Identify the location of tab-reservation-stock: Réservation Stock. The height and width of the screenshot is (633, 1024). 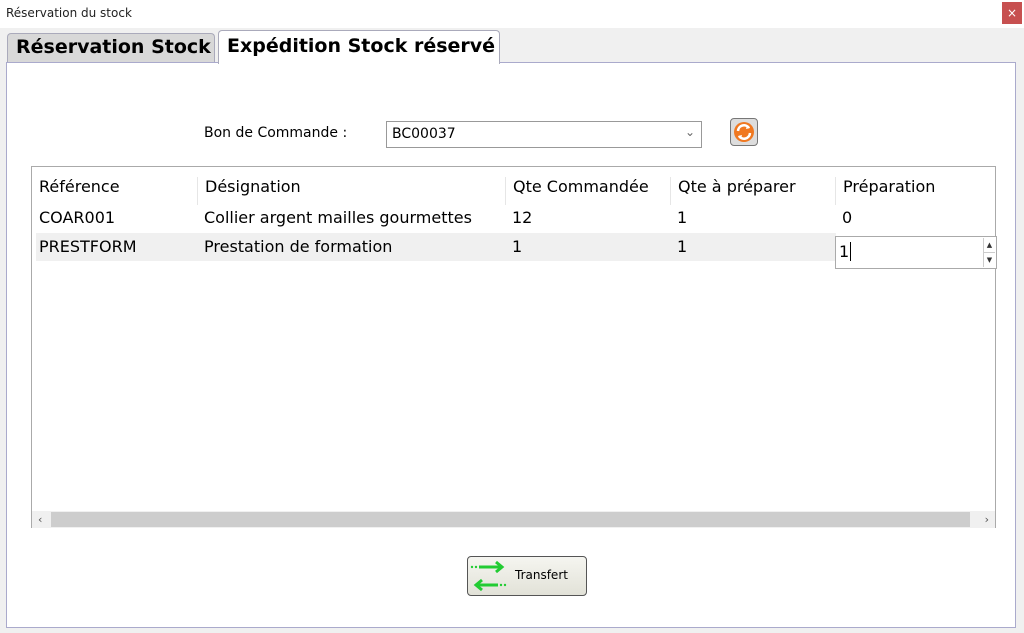
(111, 48).